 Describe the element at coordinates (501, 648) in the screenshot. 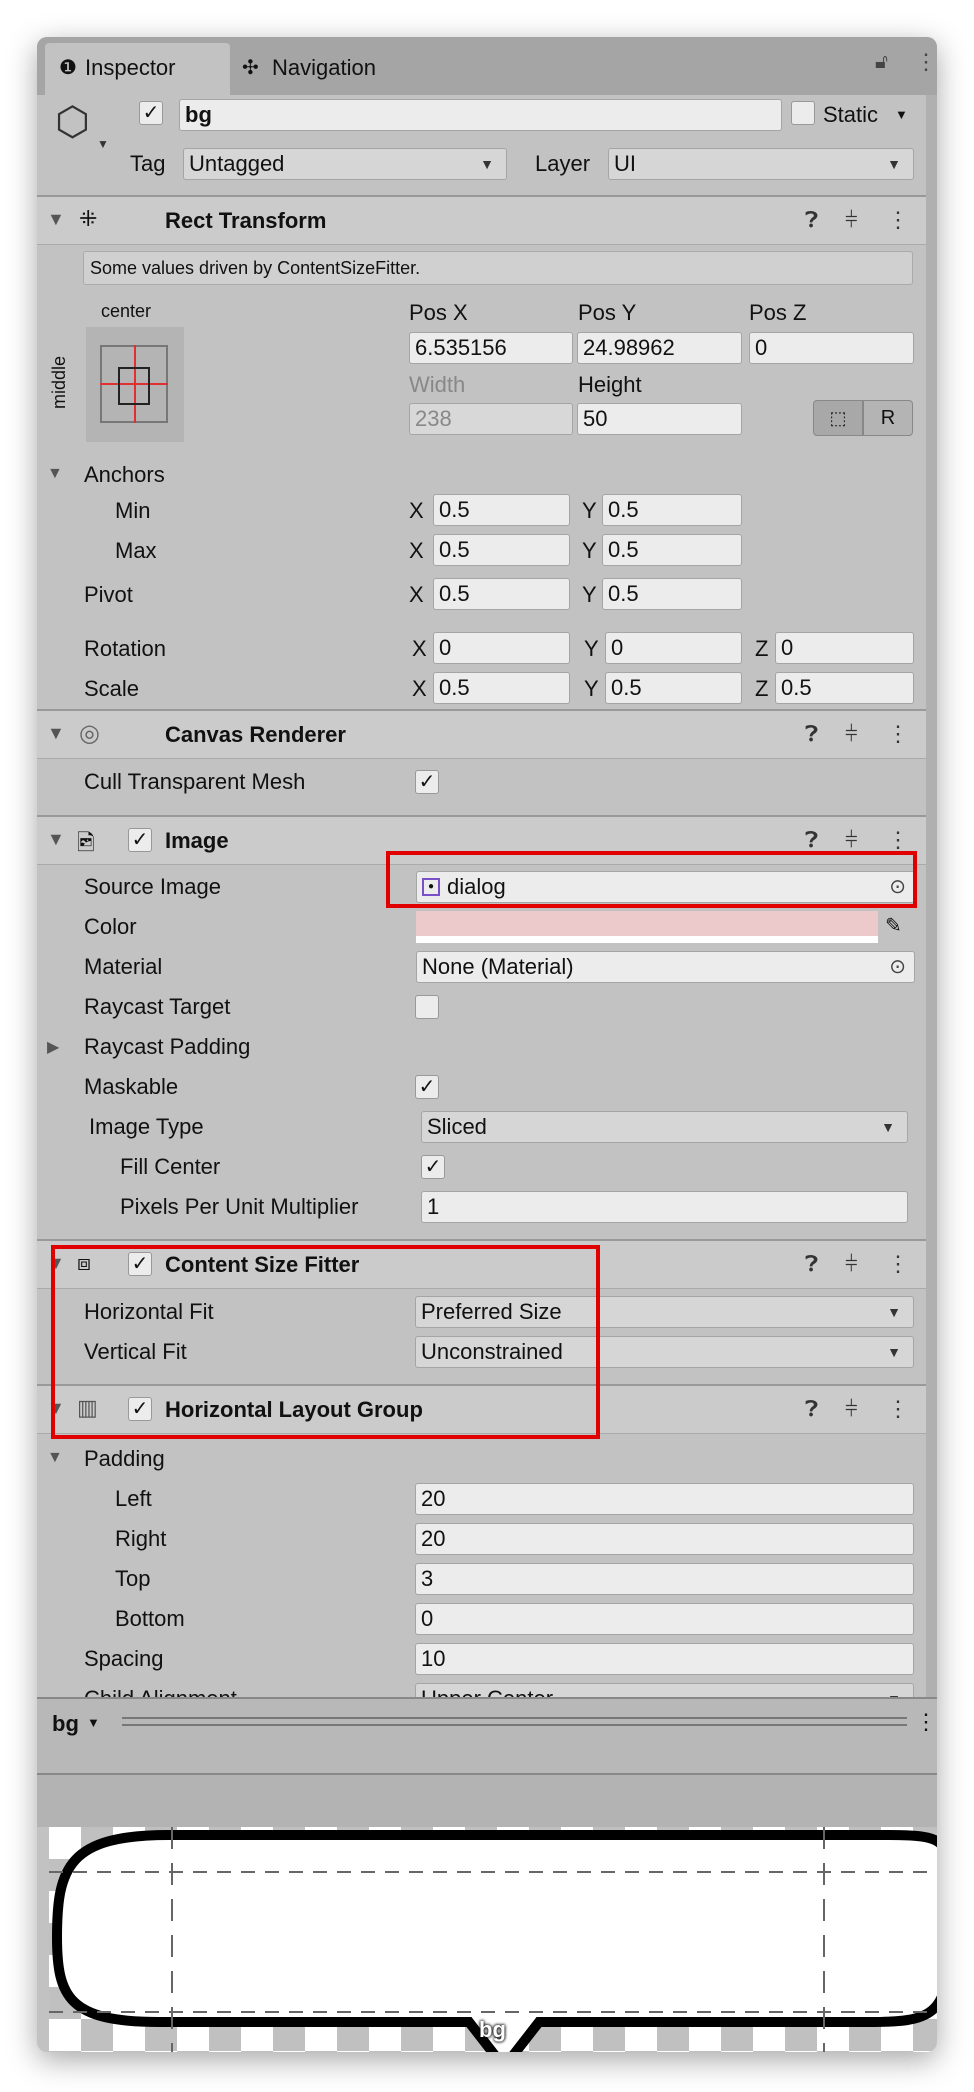

I see `rotation-x-field: 0` at that location.